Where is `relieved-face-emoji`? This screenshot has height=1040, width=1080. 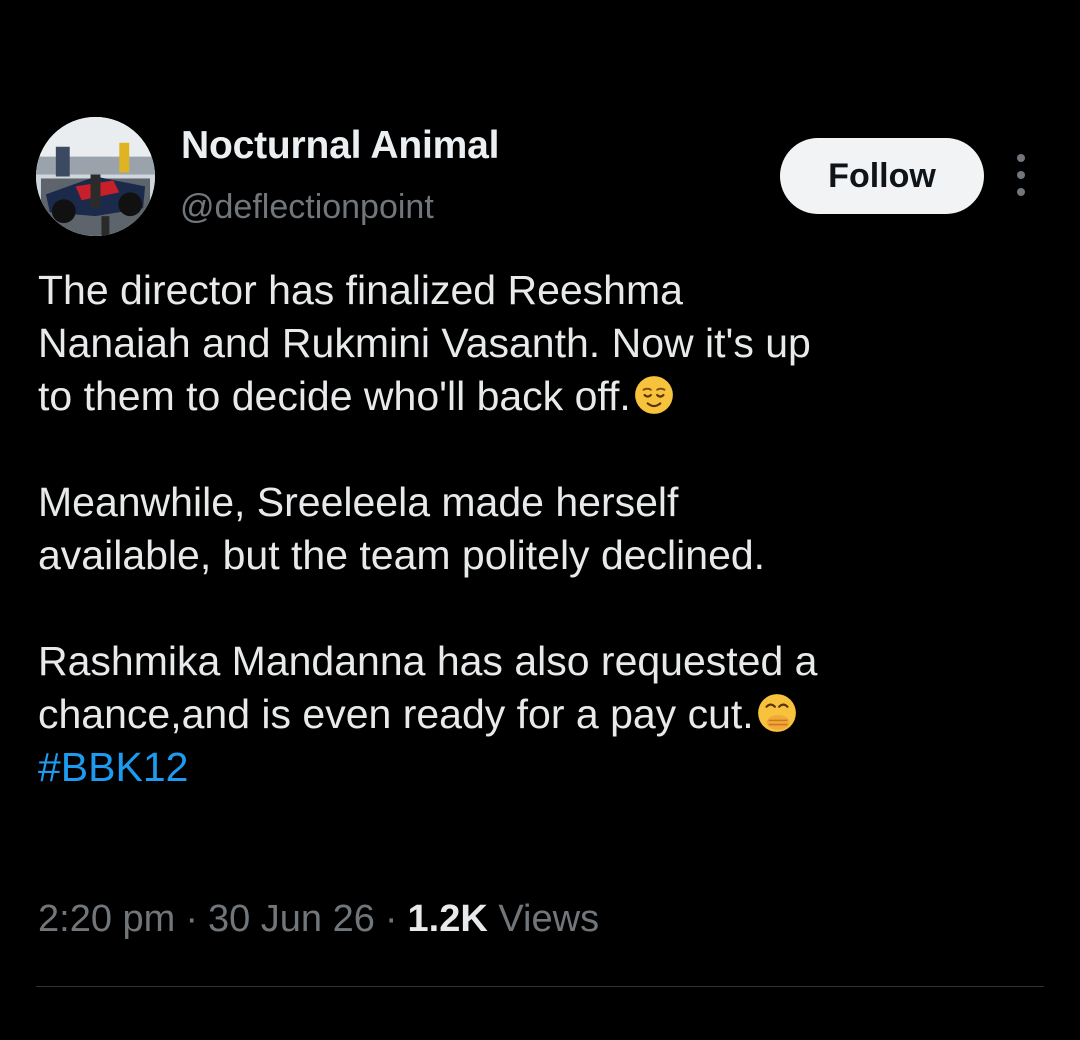 relieved-face-emoji is located at coordinates (654, 395).